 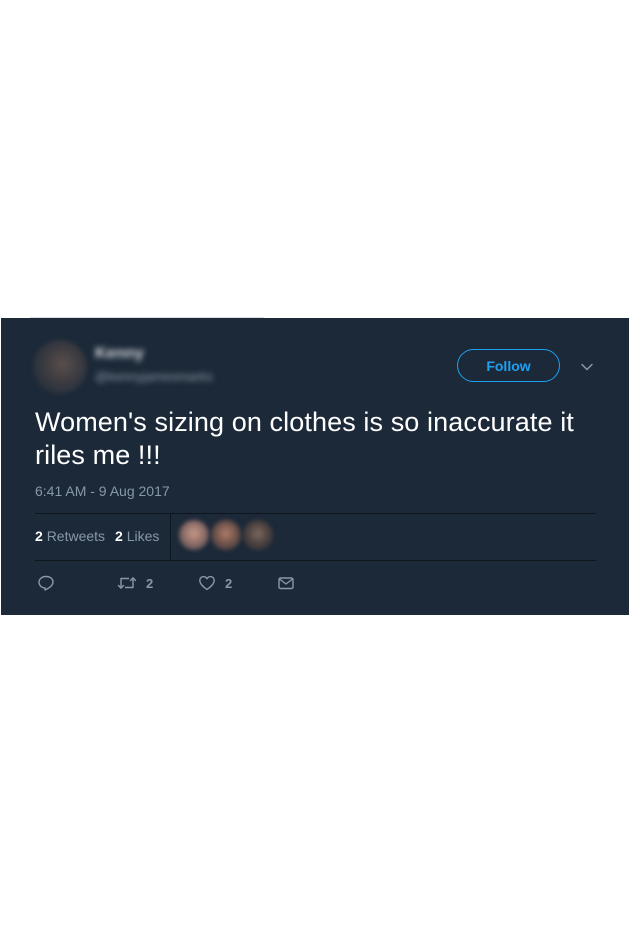 What do you see at coordinates (508, 365) in the screenshot?
I see `follow-button: Follow` at bounding box center [508, 365].